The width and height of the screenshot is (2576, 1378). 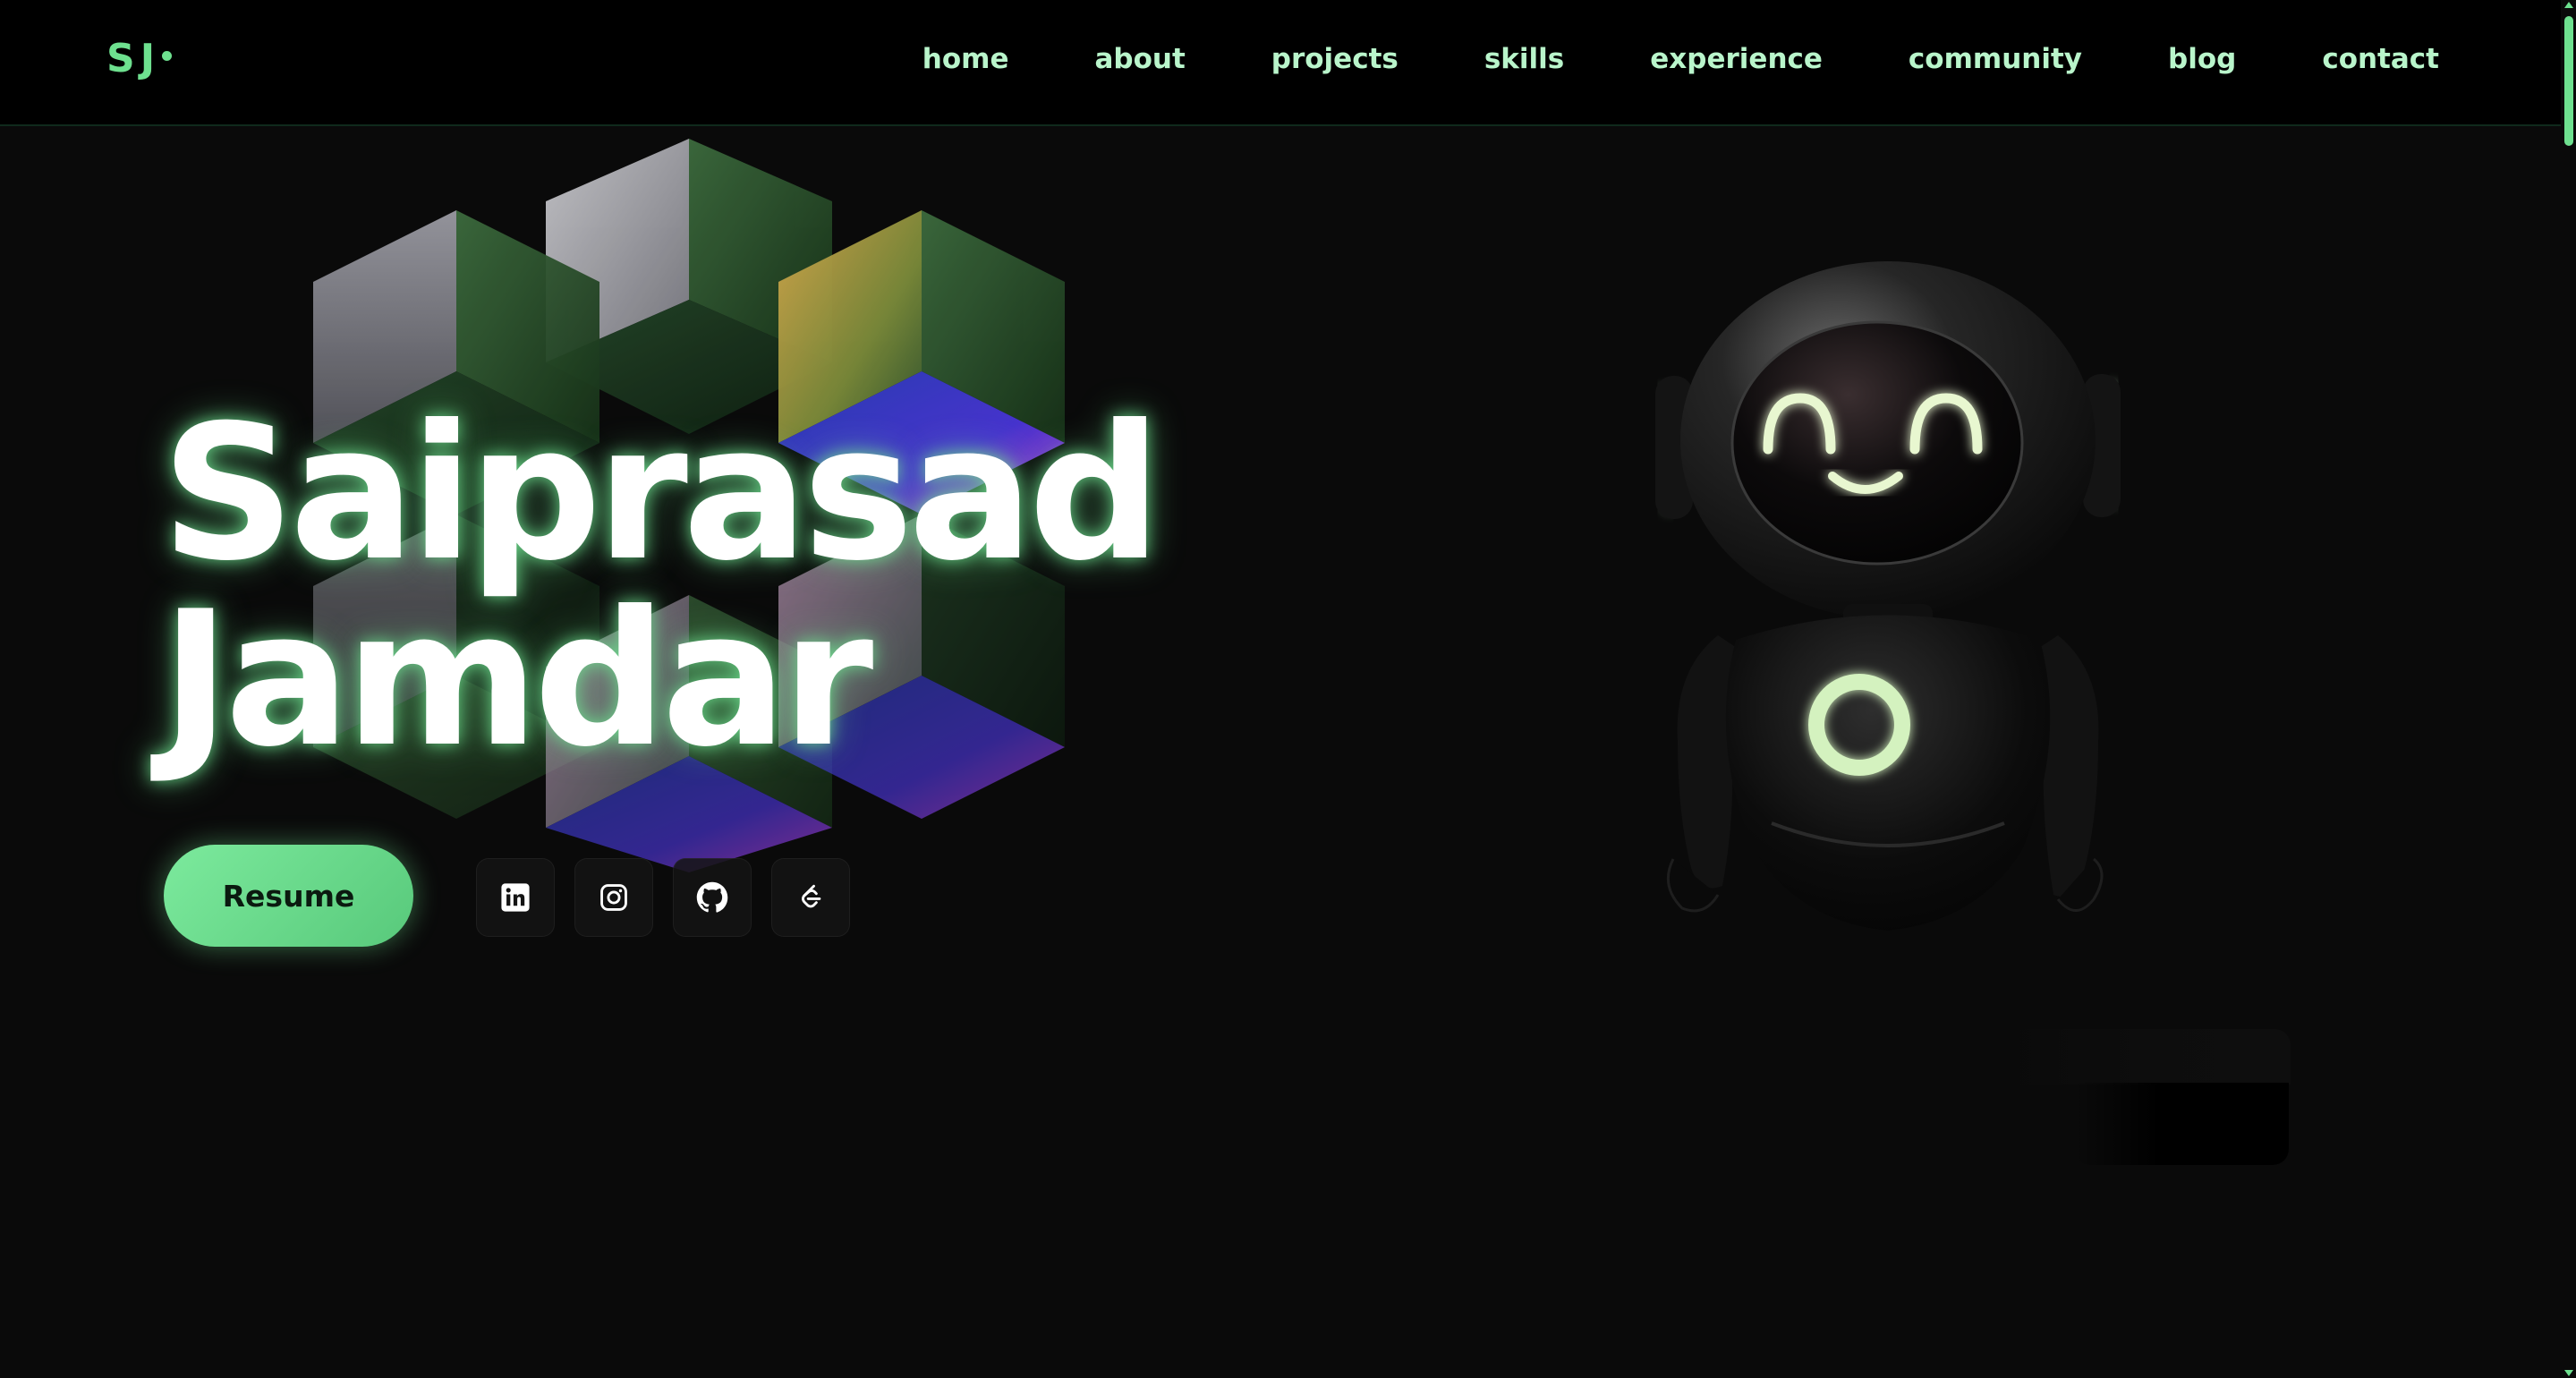 I want to click on shadow-panel-top, so click(x=2143, y=1057).